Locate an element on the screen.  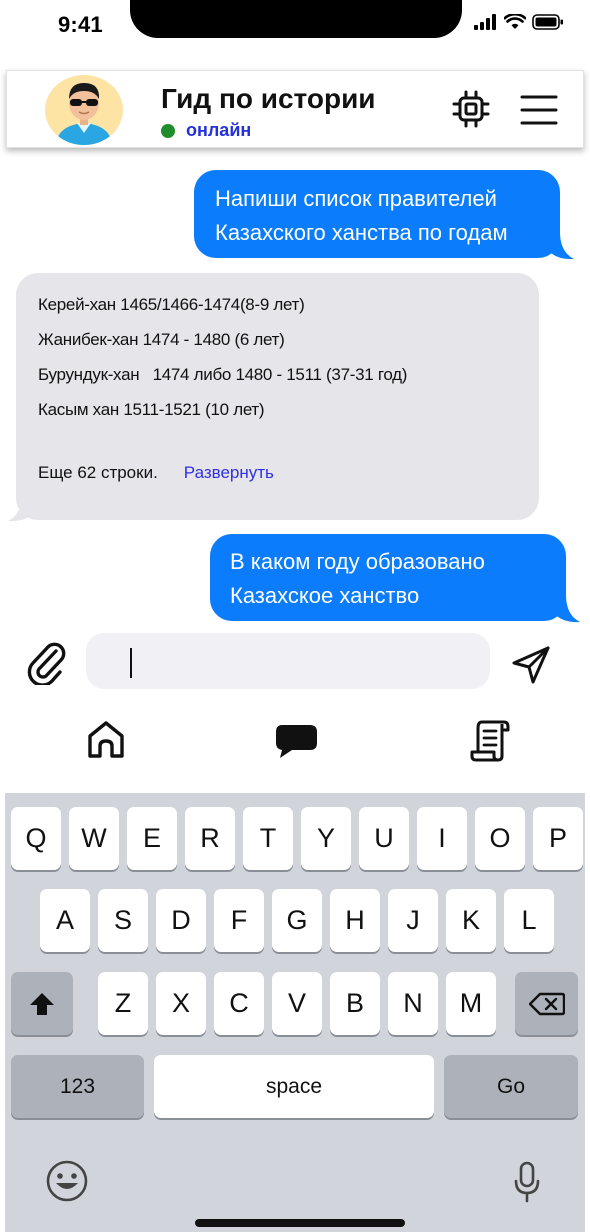
text-cursor is located at coordinates (131, 663).